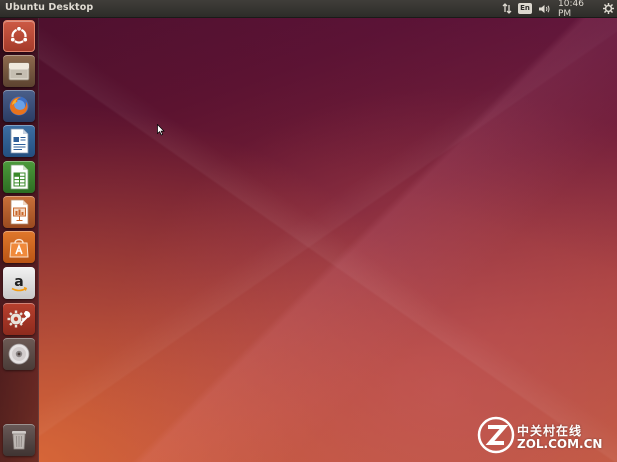 The image size is (617, 462). I want to click on sound-indicator, so click(545, 8).